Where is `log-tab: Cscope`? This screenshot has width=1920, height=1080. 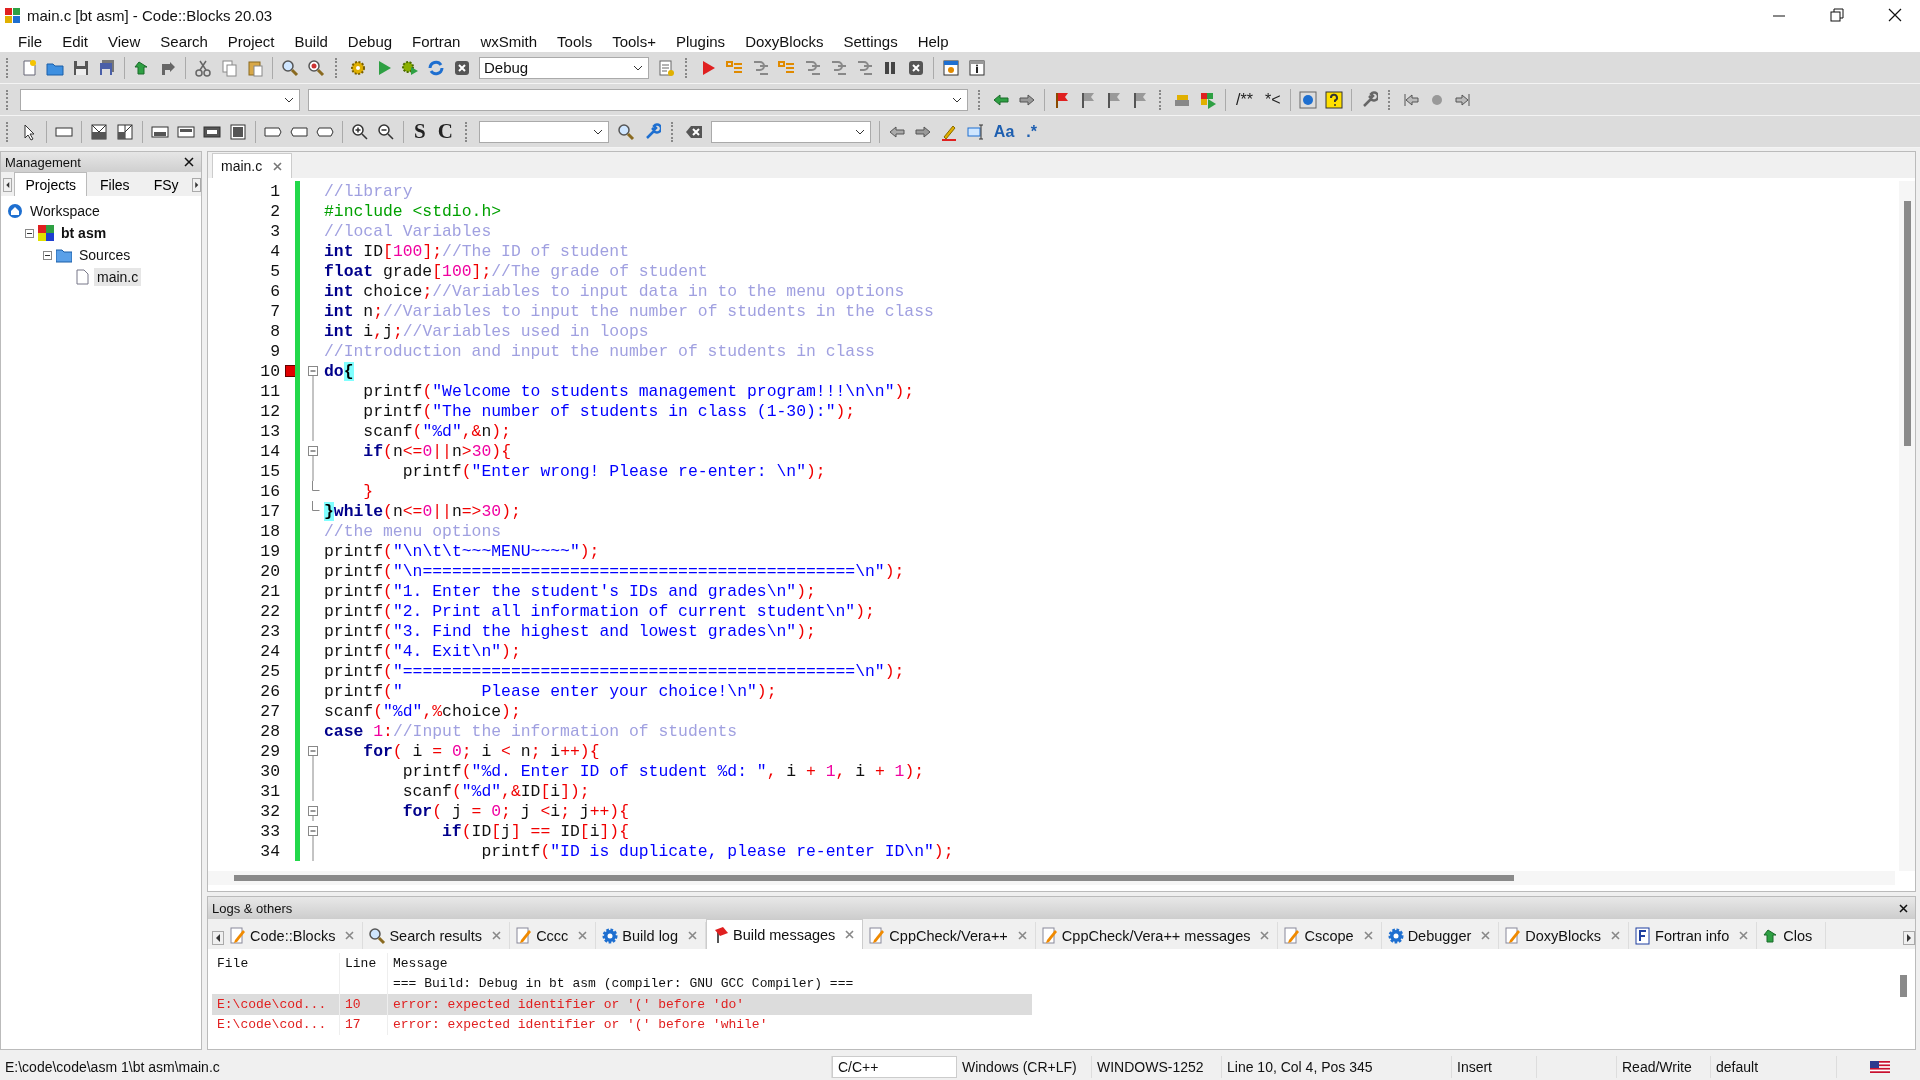 log-tab: Cscope is located at coordinates (1330, 935).